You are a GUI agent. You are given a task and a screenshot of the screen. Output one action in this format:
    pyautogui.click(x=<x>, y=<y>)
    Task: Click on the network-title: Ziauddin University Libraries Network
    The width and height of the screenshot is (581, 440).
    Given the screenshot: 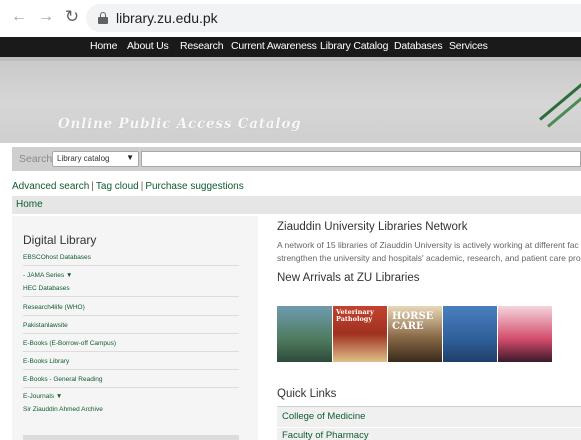 What is the action you would take?
    pyautogui.click(x=372, y=227)
    